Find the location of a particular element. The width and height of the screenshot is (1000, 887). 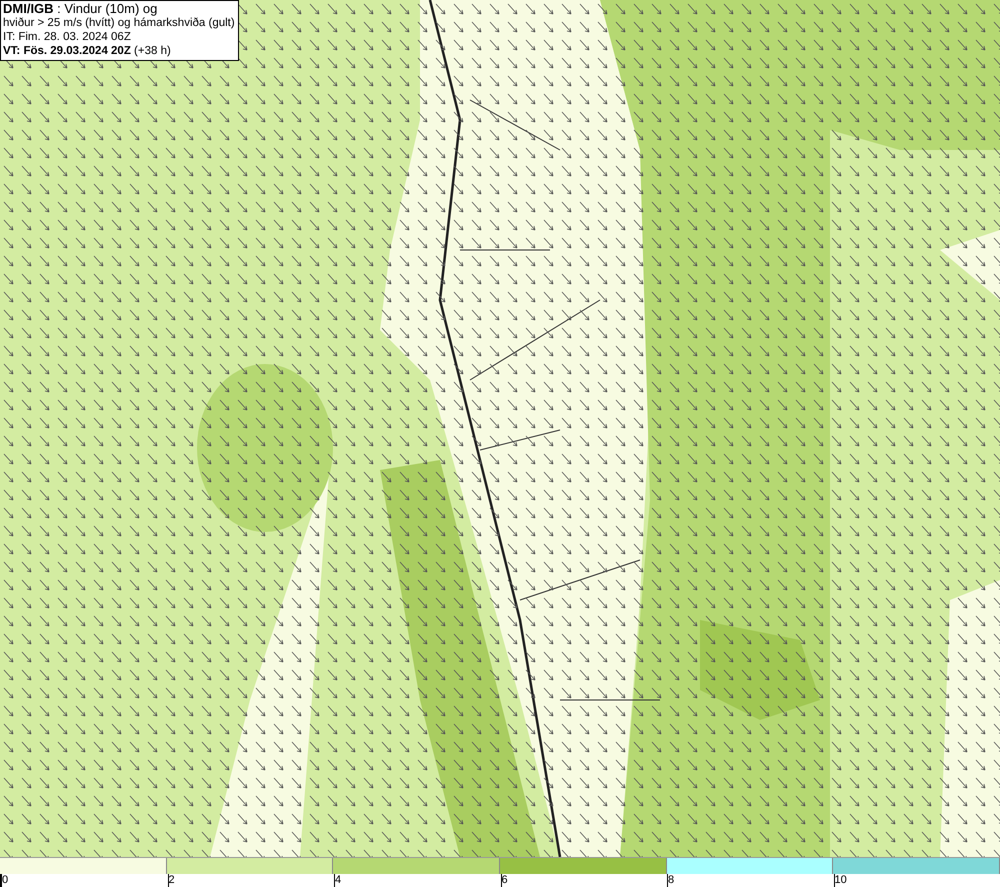

legend-label: 8 is located at coordinates (671, 880).